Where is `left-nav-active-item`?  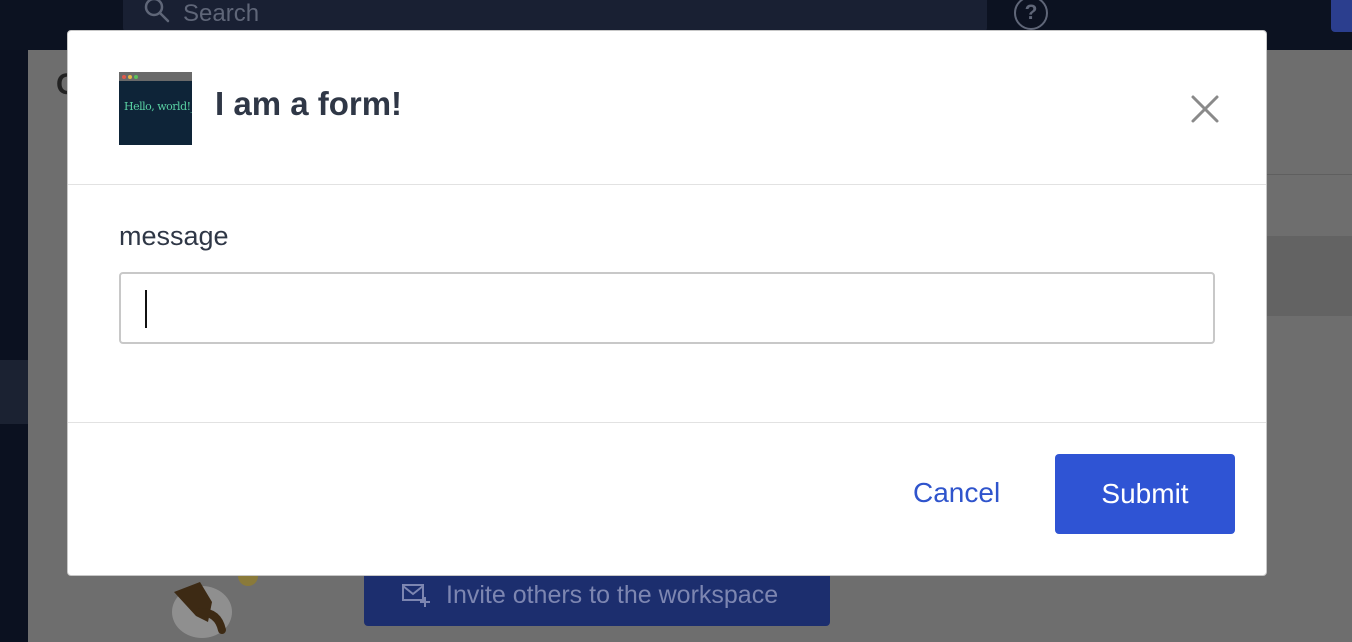
left-nav-active-item is located at coordinates (14, 392).